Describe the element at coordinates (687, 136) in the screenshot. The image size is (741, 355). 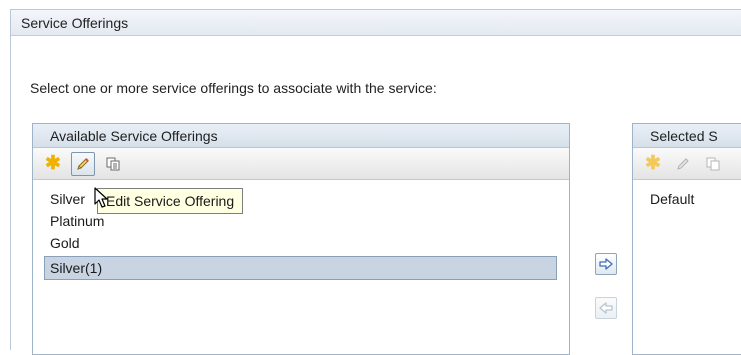
I see `selected-offerings-header: Selected S` at that location.